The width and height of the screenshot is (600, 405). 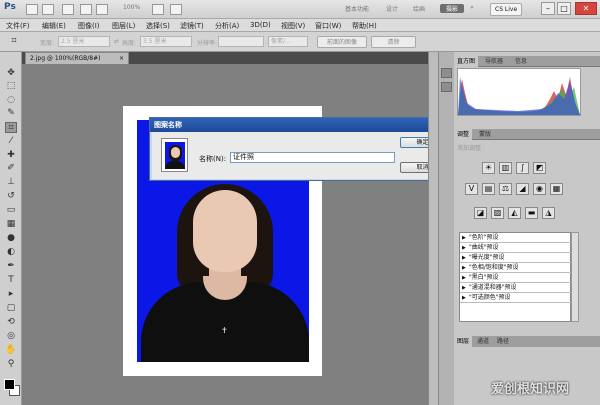 What do you see at coordinates (515, 278) in the screenshot?
I see `list-item: ▶ "黑白"预设` at bounding box center [515, 278].